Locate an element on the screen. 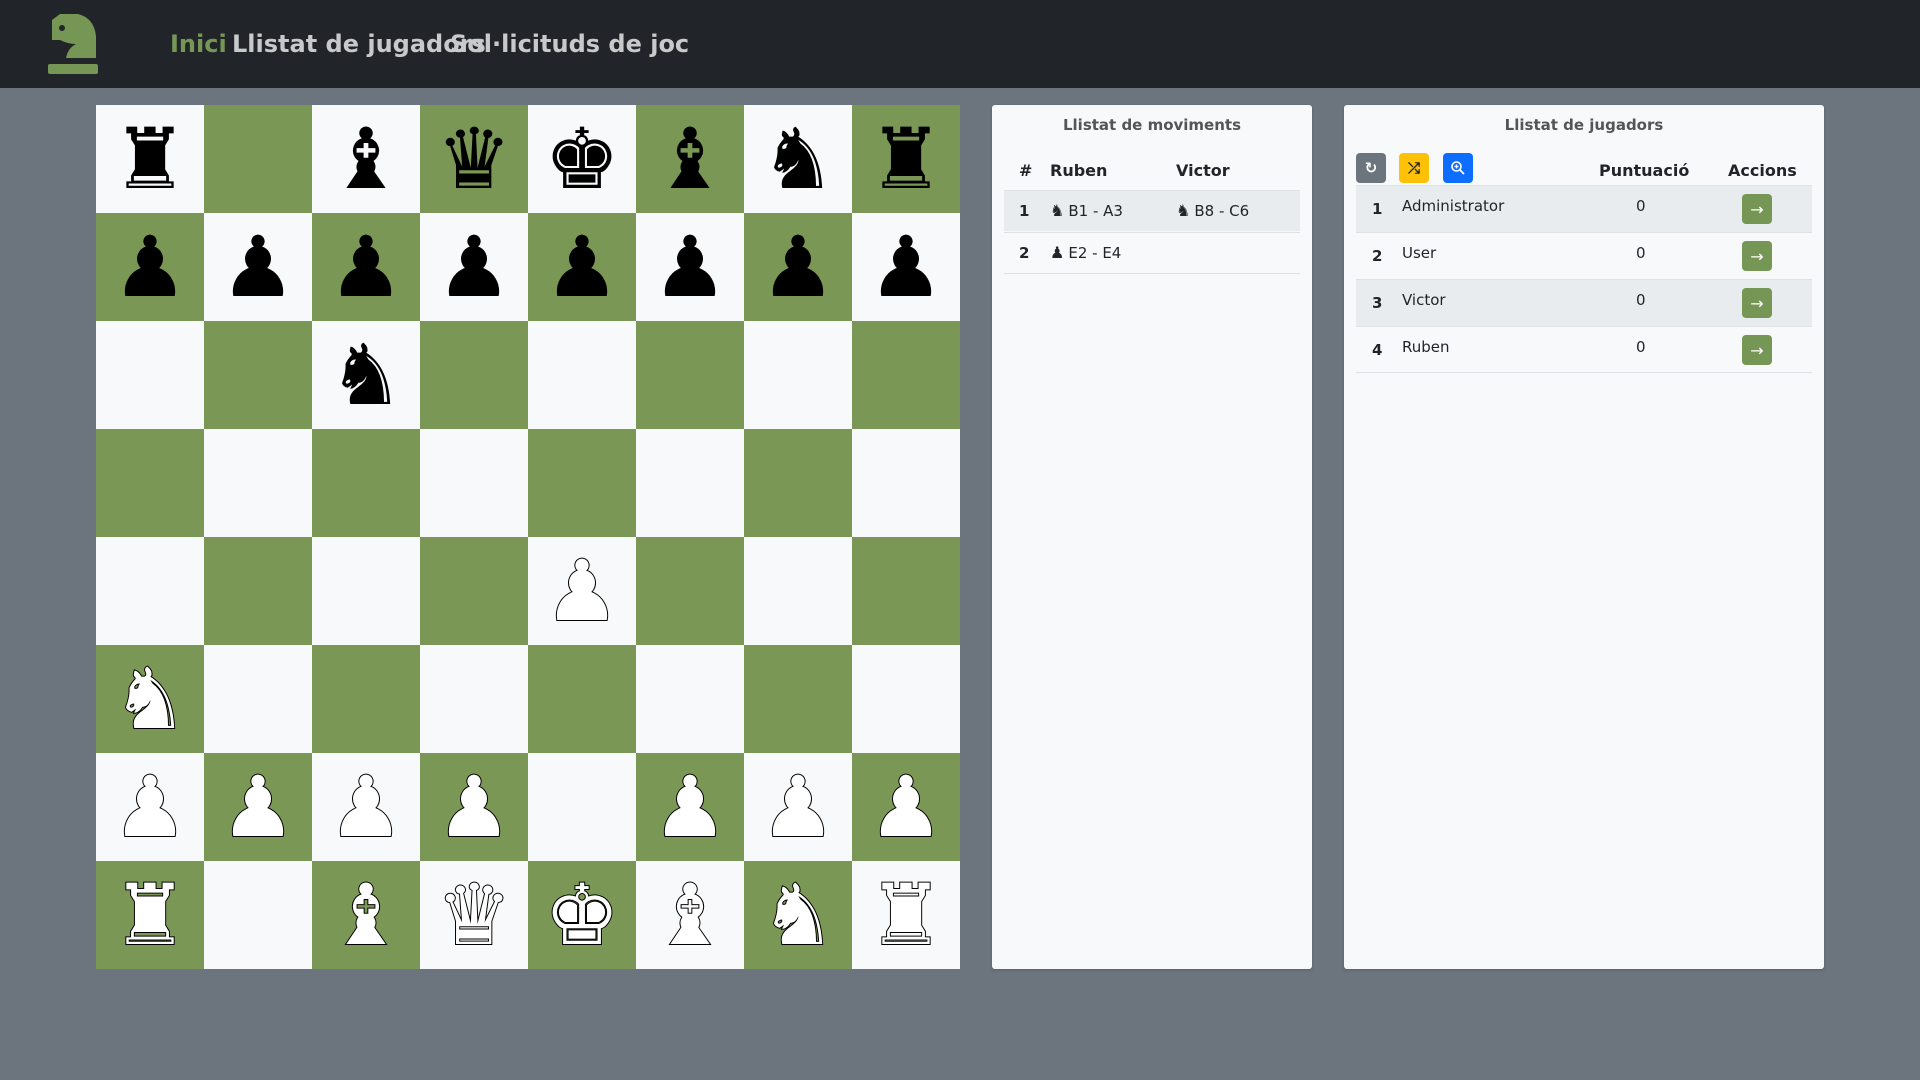  square-c8: ♝ is located at coordinates (366, 159).